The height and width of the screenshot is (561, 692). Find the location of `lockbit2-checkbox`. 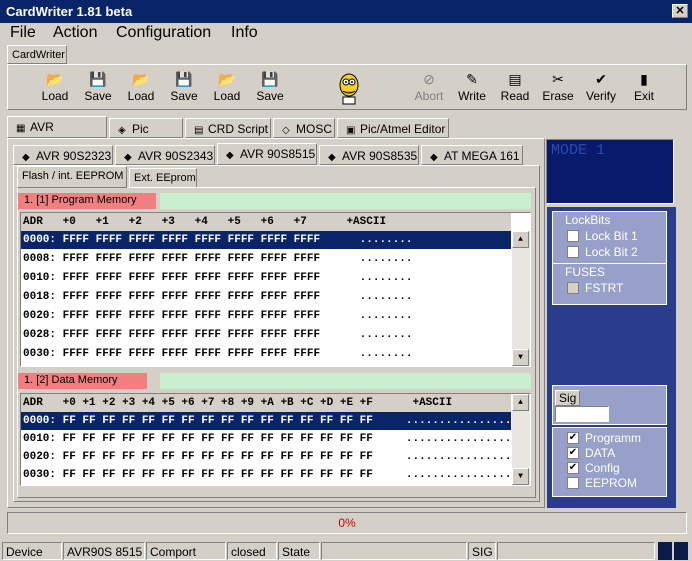

lockbit2-checkbox is located at coordinates (573, 252).